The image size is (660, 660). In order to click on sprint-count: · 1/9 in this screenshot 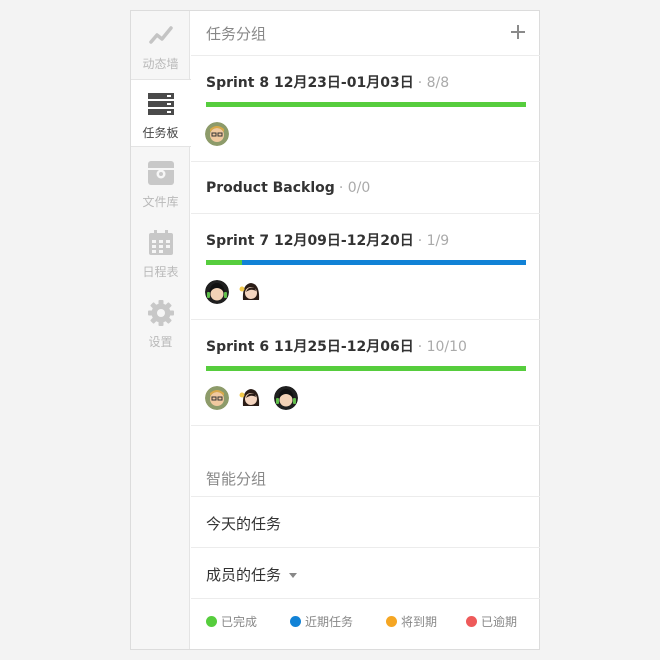, I will do `click(433, 241)`.